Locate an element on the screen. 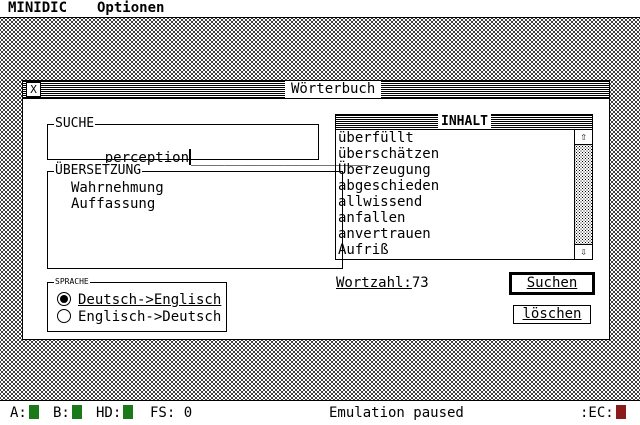 The image size is (640, 425). window-title: Wörterbuch is located at coordinates (333, 89).